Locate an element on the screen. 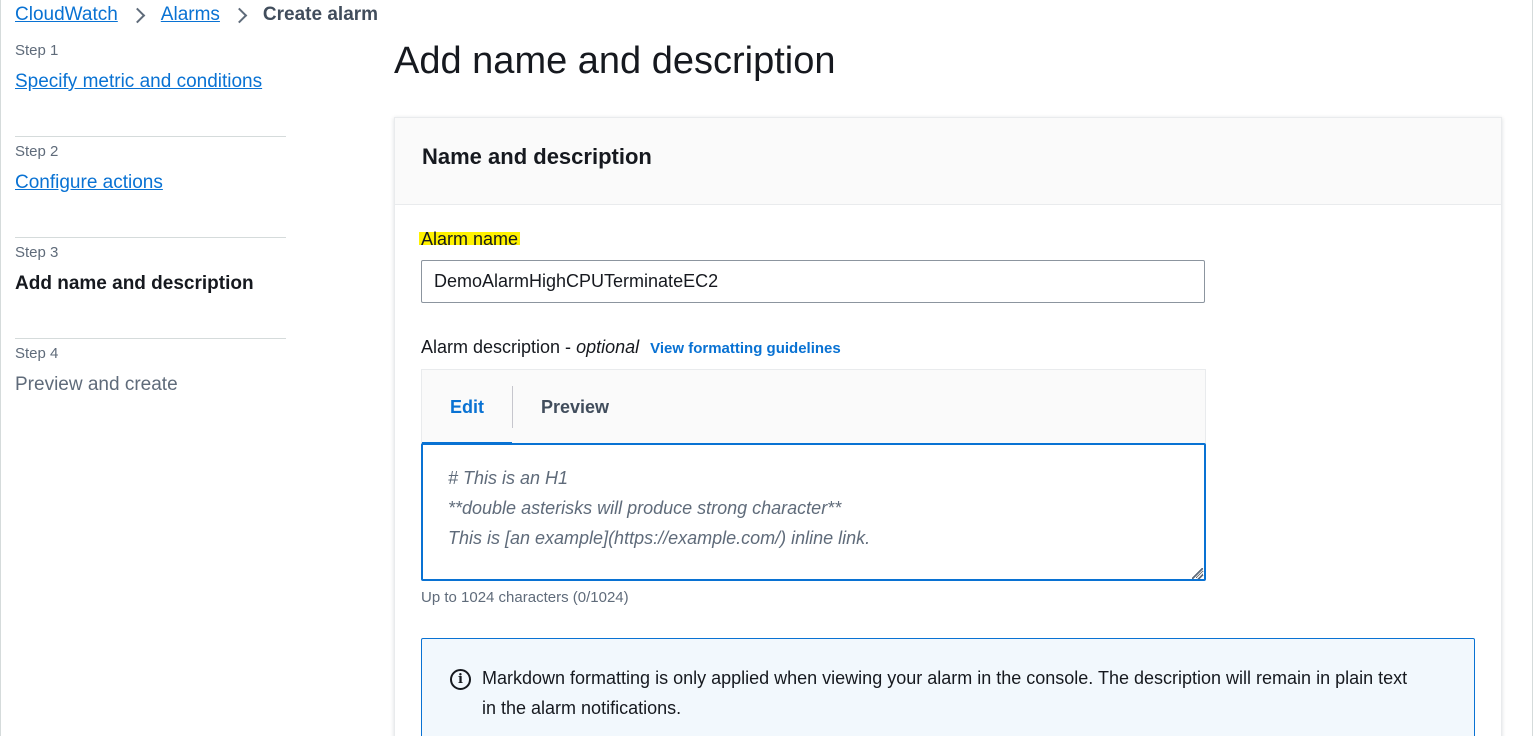 The width and height of the screenshot is (1533, 736). step-number: Step 2 is located at coordinates (37, 151).